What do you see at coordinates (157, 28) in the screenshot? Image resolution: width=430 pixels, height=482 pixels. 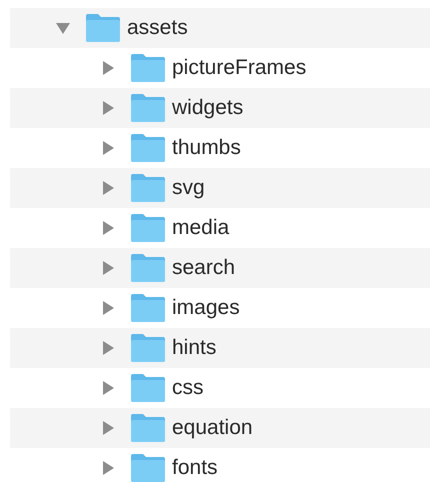 I see `folder-name: assets` at bounding box center [157, 28].